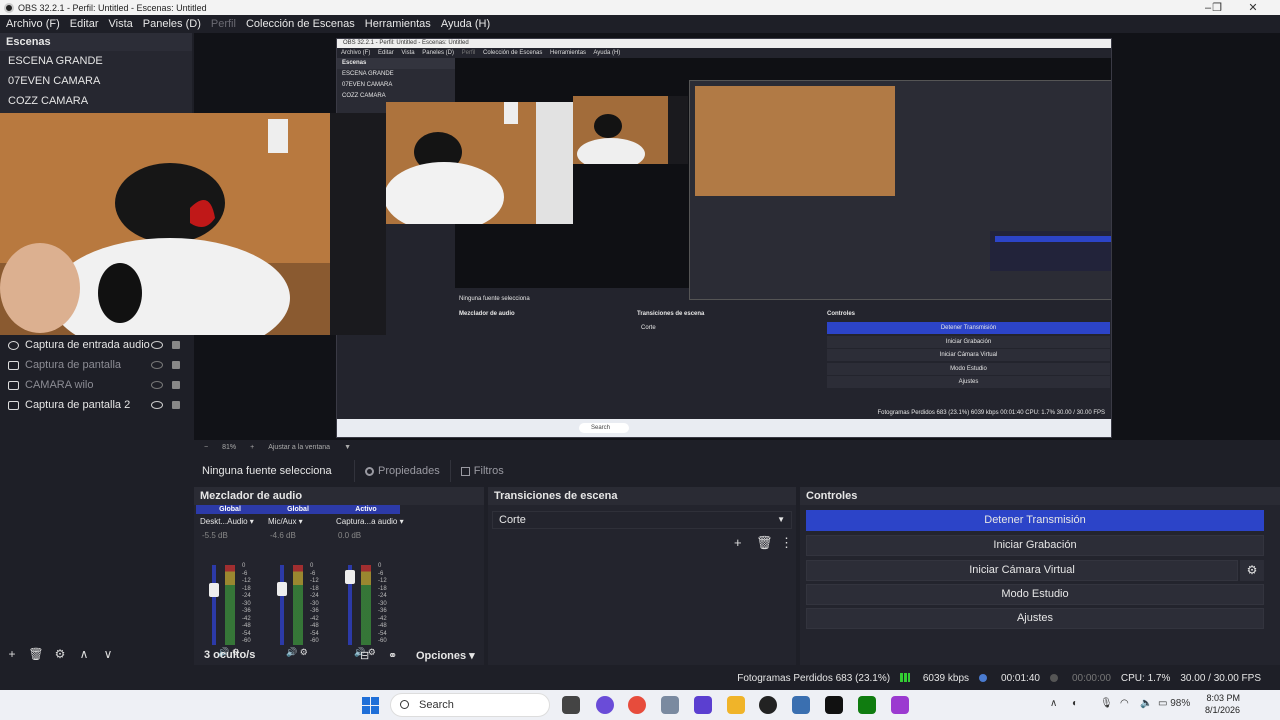 This screenshot has width=1280, height=720. Describe the element at coordinates (402, 471) in the screenshot. I see `properties-button: Propiedades` at that location.